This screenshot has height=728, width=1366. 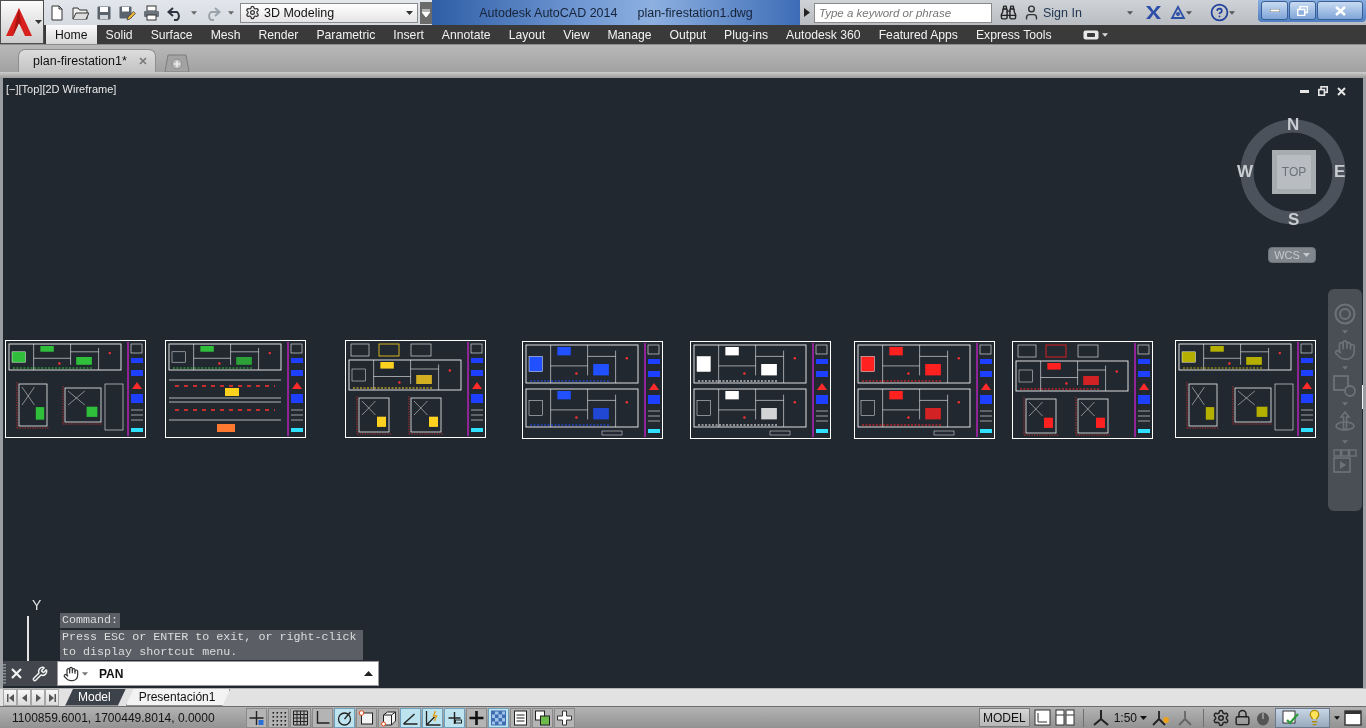 I want to click on document-title: plan-firestation1.dwg, so click(x=695, y=12).